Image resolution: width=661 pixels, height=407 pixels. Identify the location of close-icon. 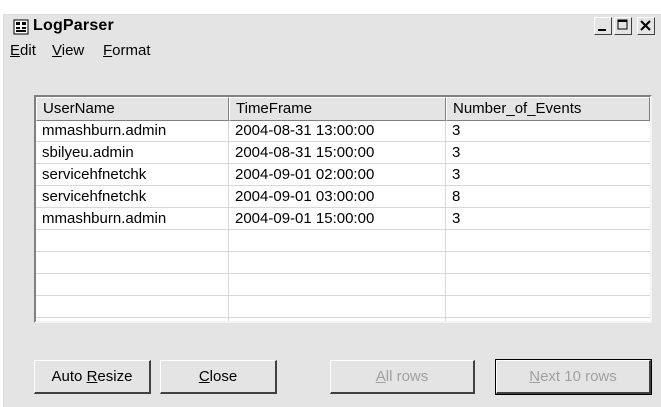
(645, 25).